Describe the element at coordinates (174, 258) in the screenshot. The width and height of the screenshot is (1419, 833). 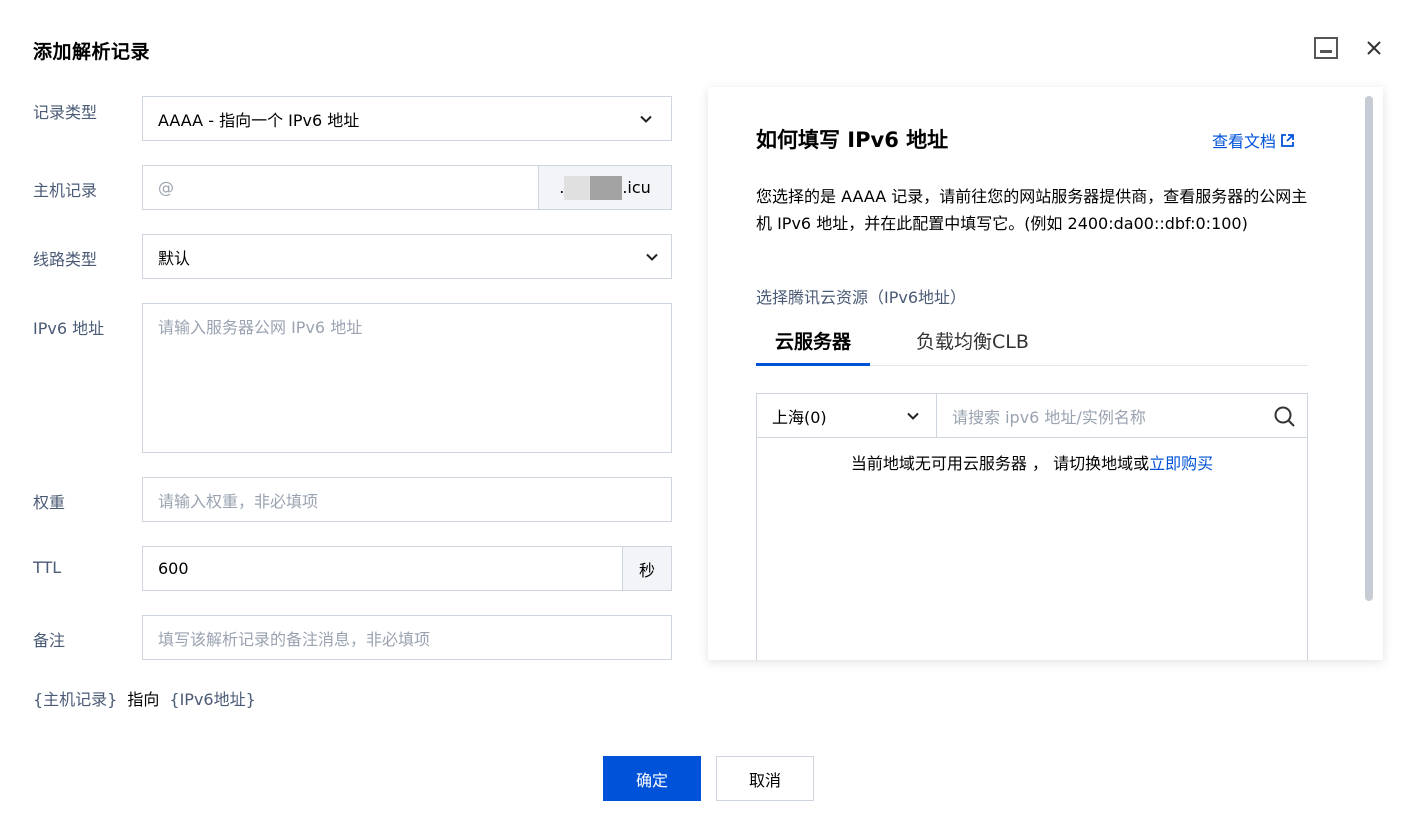
I see `line-type-value: 默认` at that location.